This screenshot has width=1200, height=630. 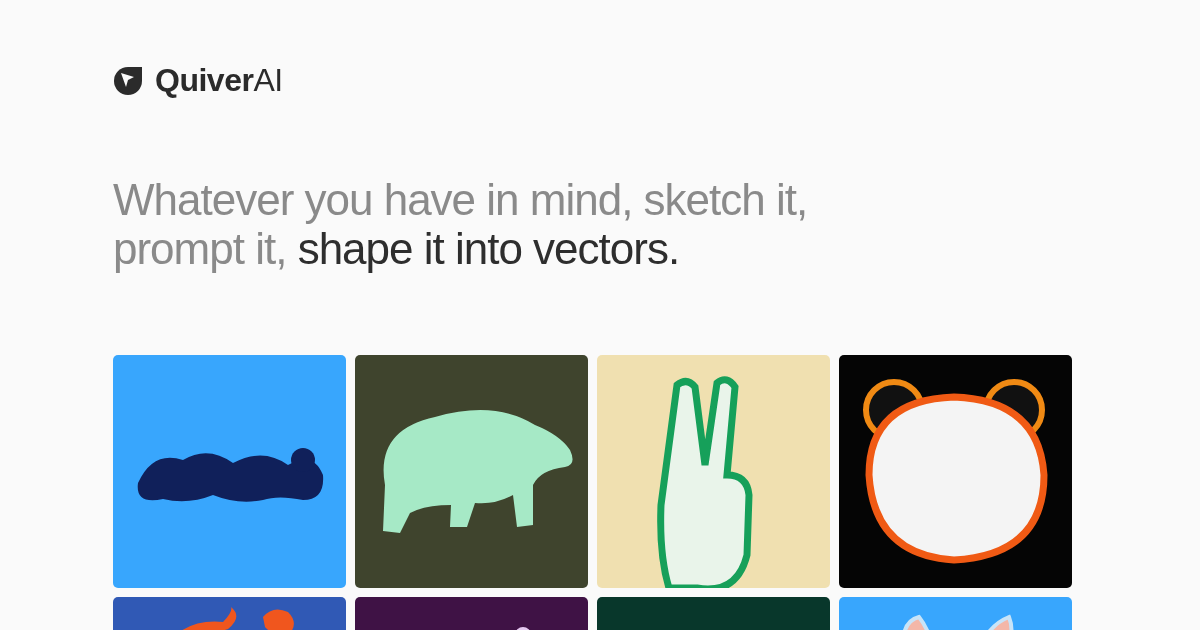 I want to click on brand-name: QuiverAI, so click(x=219, y=80).